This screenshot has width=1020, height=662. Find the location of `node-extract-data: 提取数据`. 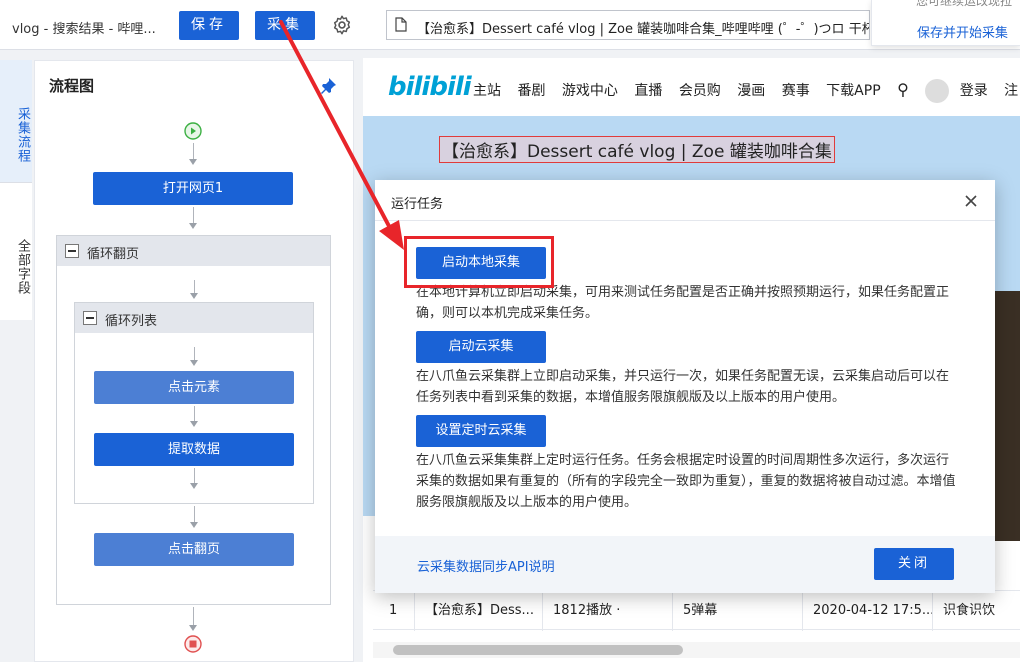

node-extract-data: 提取数据 is located at coordinates (194, 449).